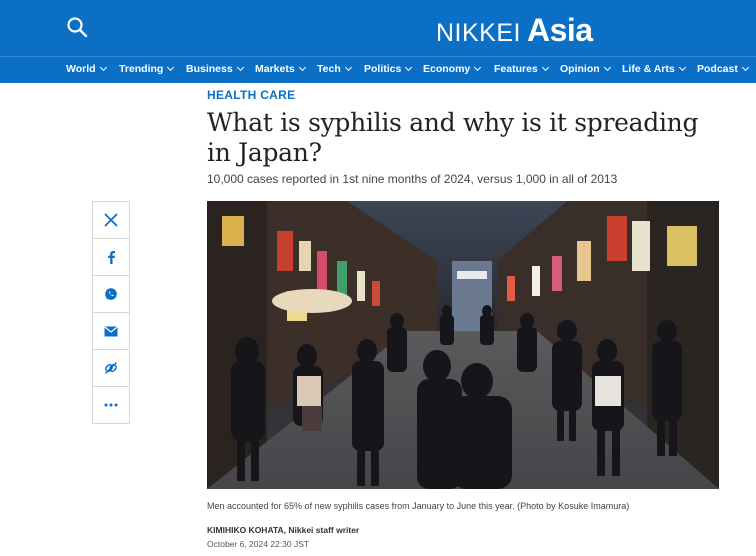  What do you see at coordinates (580, 69) in the screenshot?
I see `nav-label: Opinion` at bounding box center [580, 69].